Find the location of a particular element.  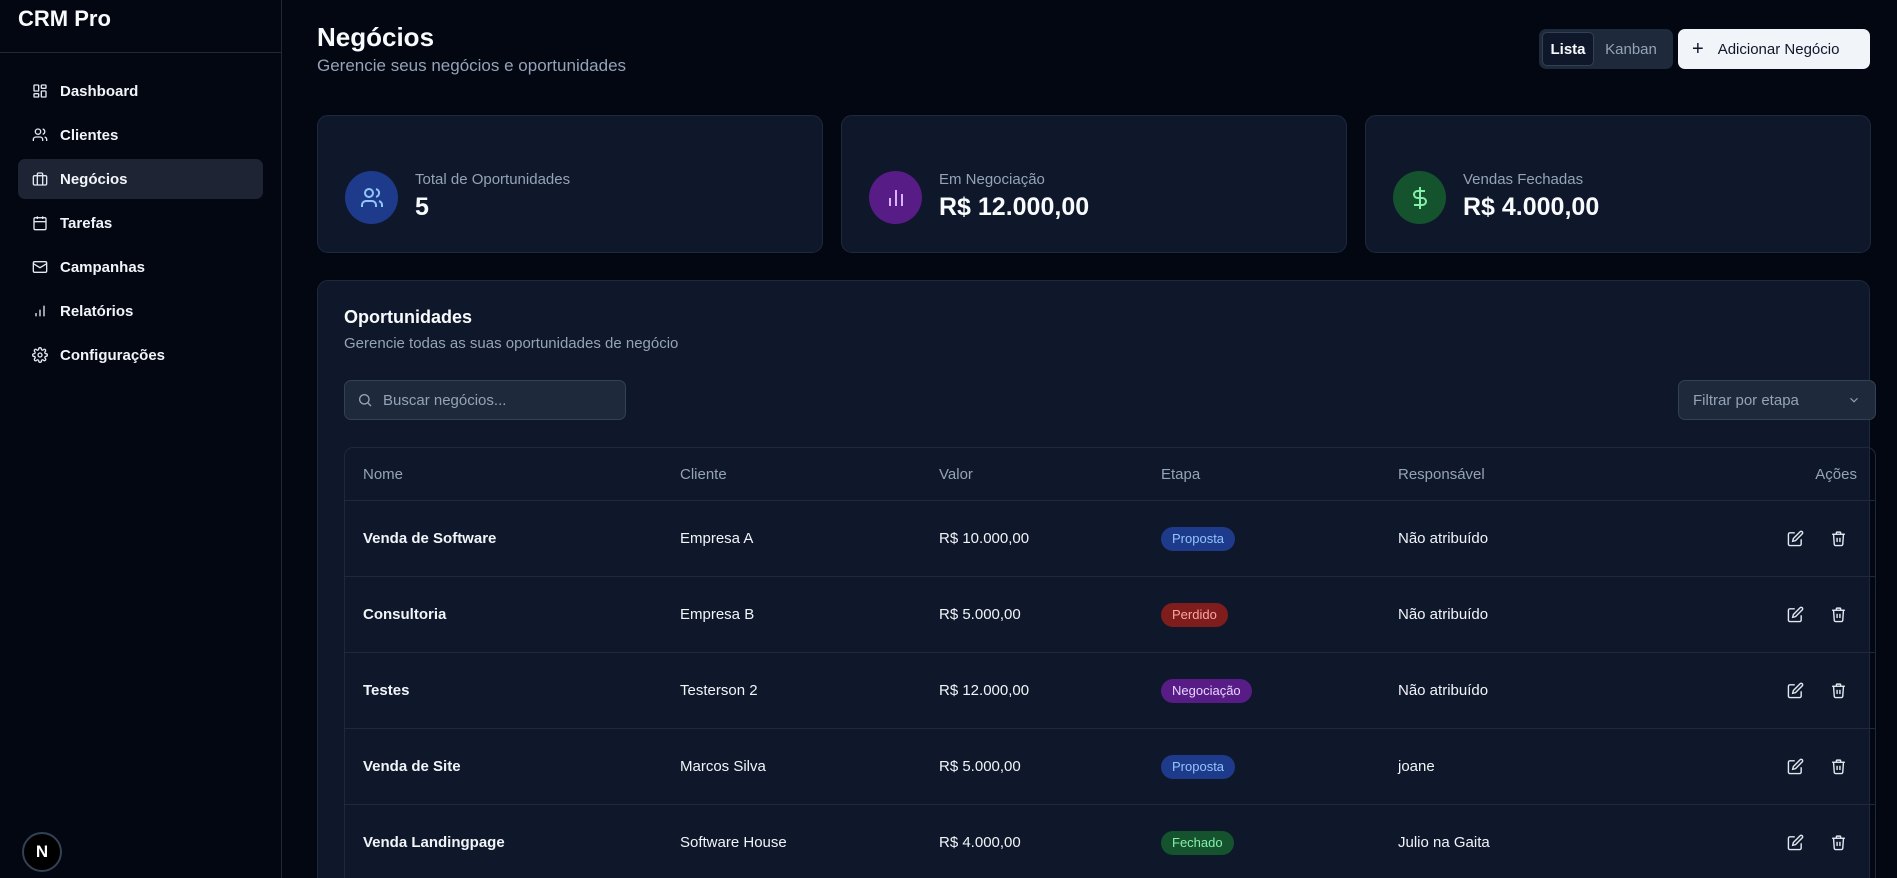

column-header-valor: Valor is located at coordinates (956, 474).